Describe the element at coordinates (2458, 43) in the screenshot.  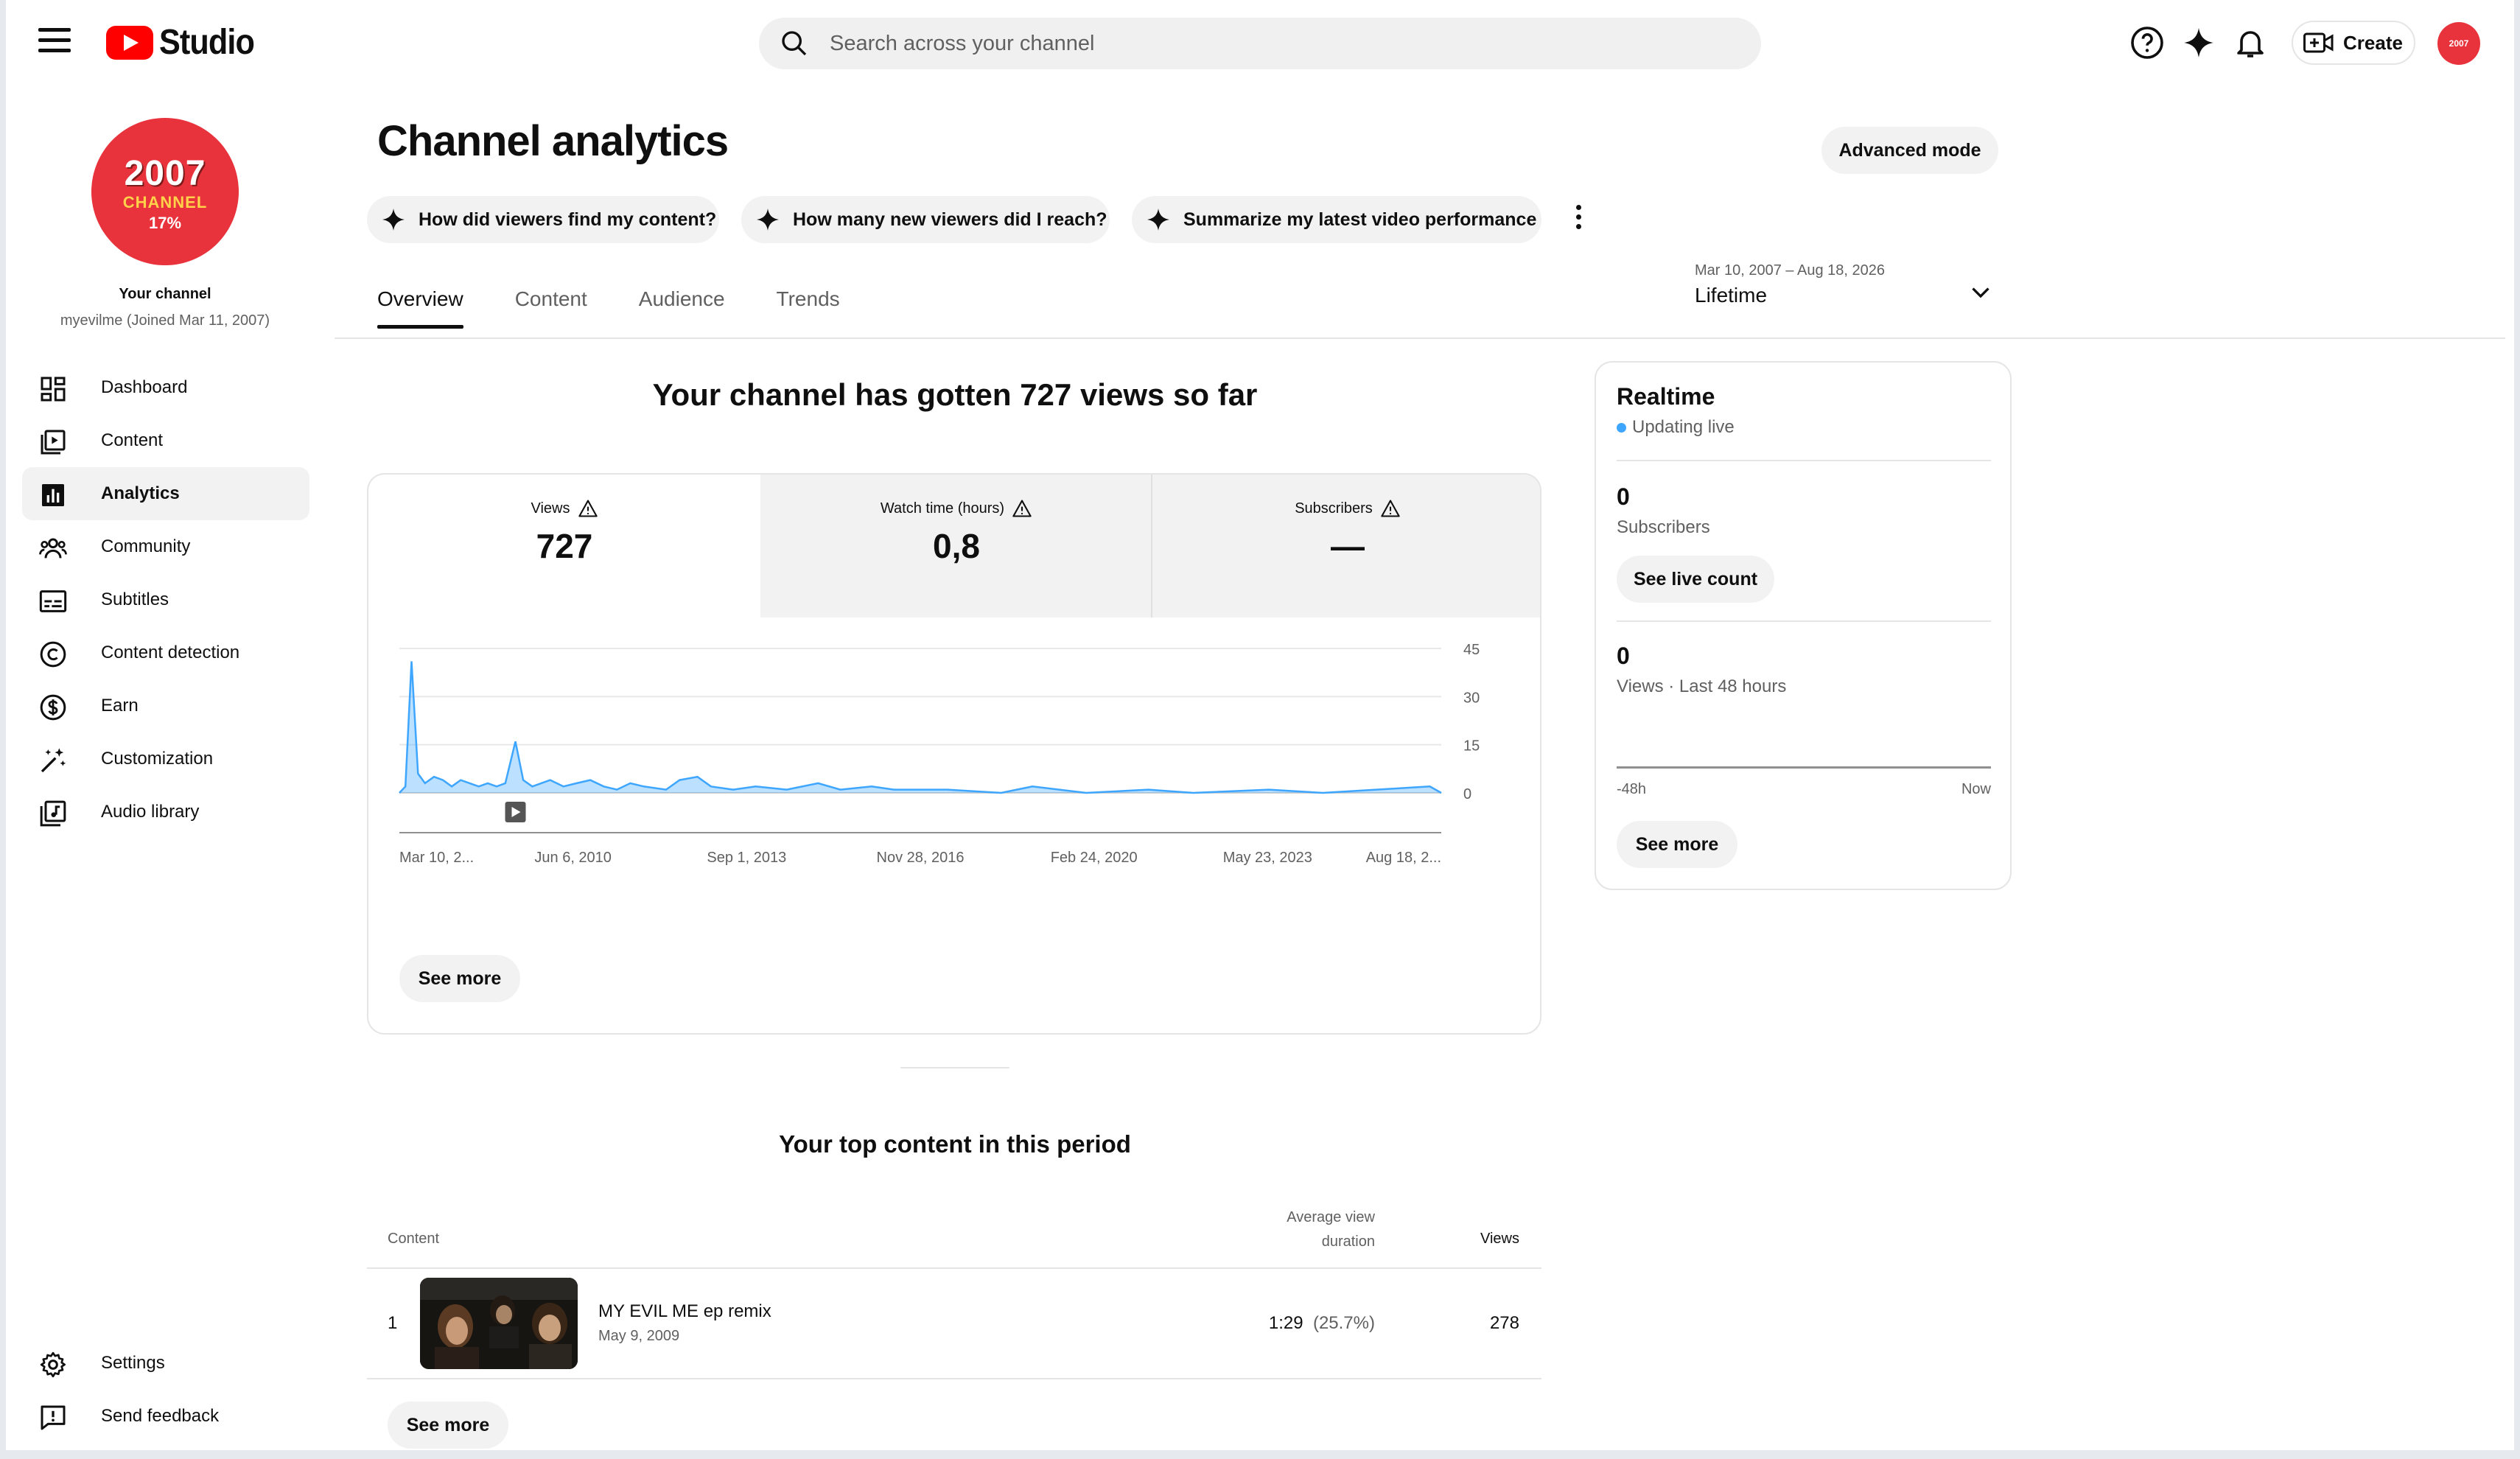
I see `account-avatar: 2007` at that location.